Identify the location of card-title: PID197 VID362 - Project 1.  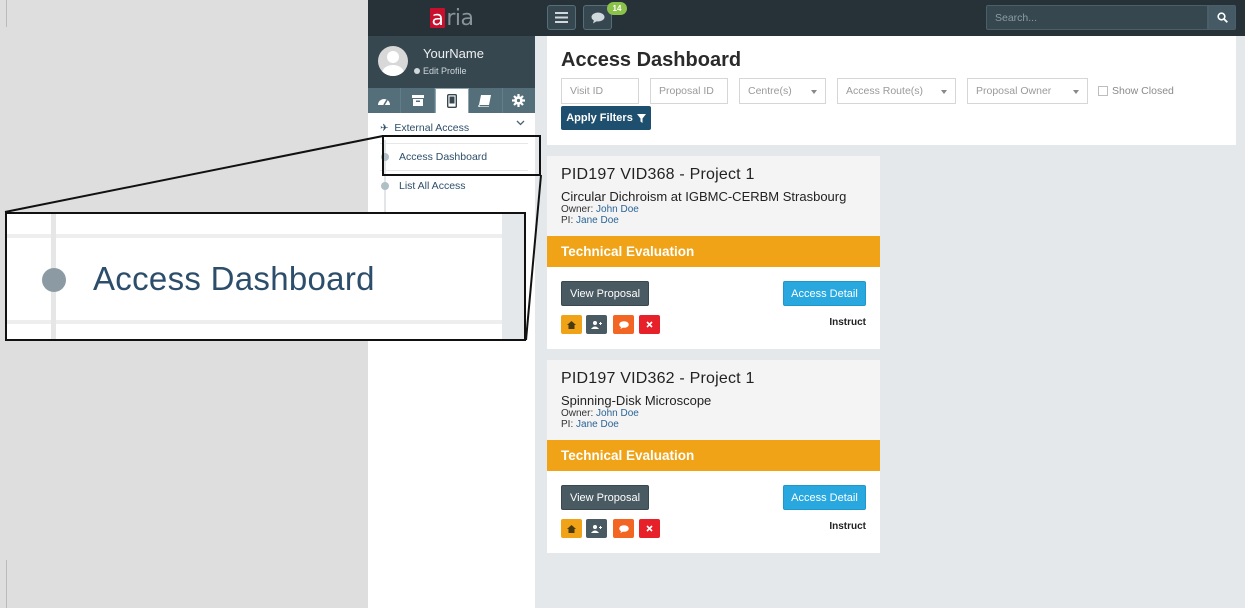
(658, 378).